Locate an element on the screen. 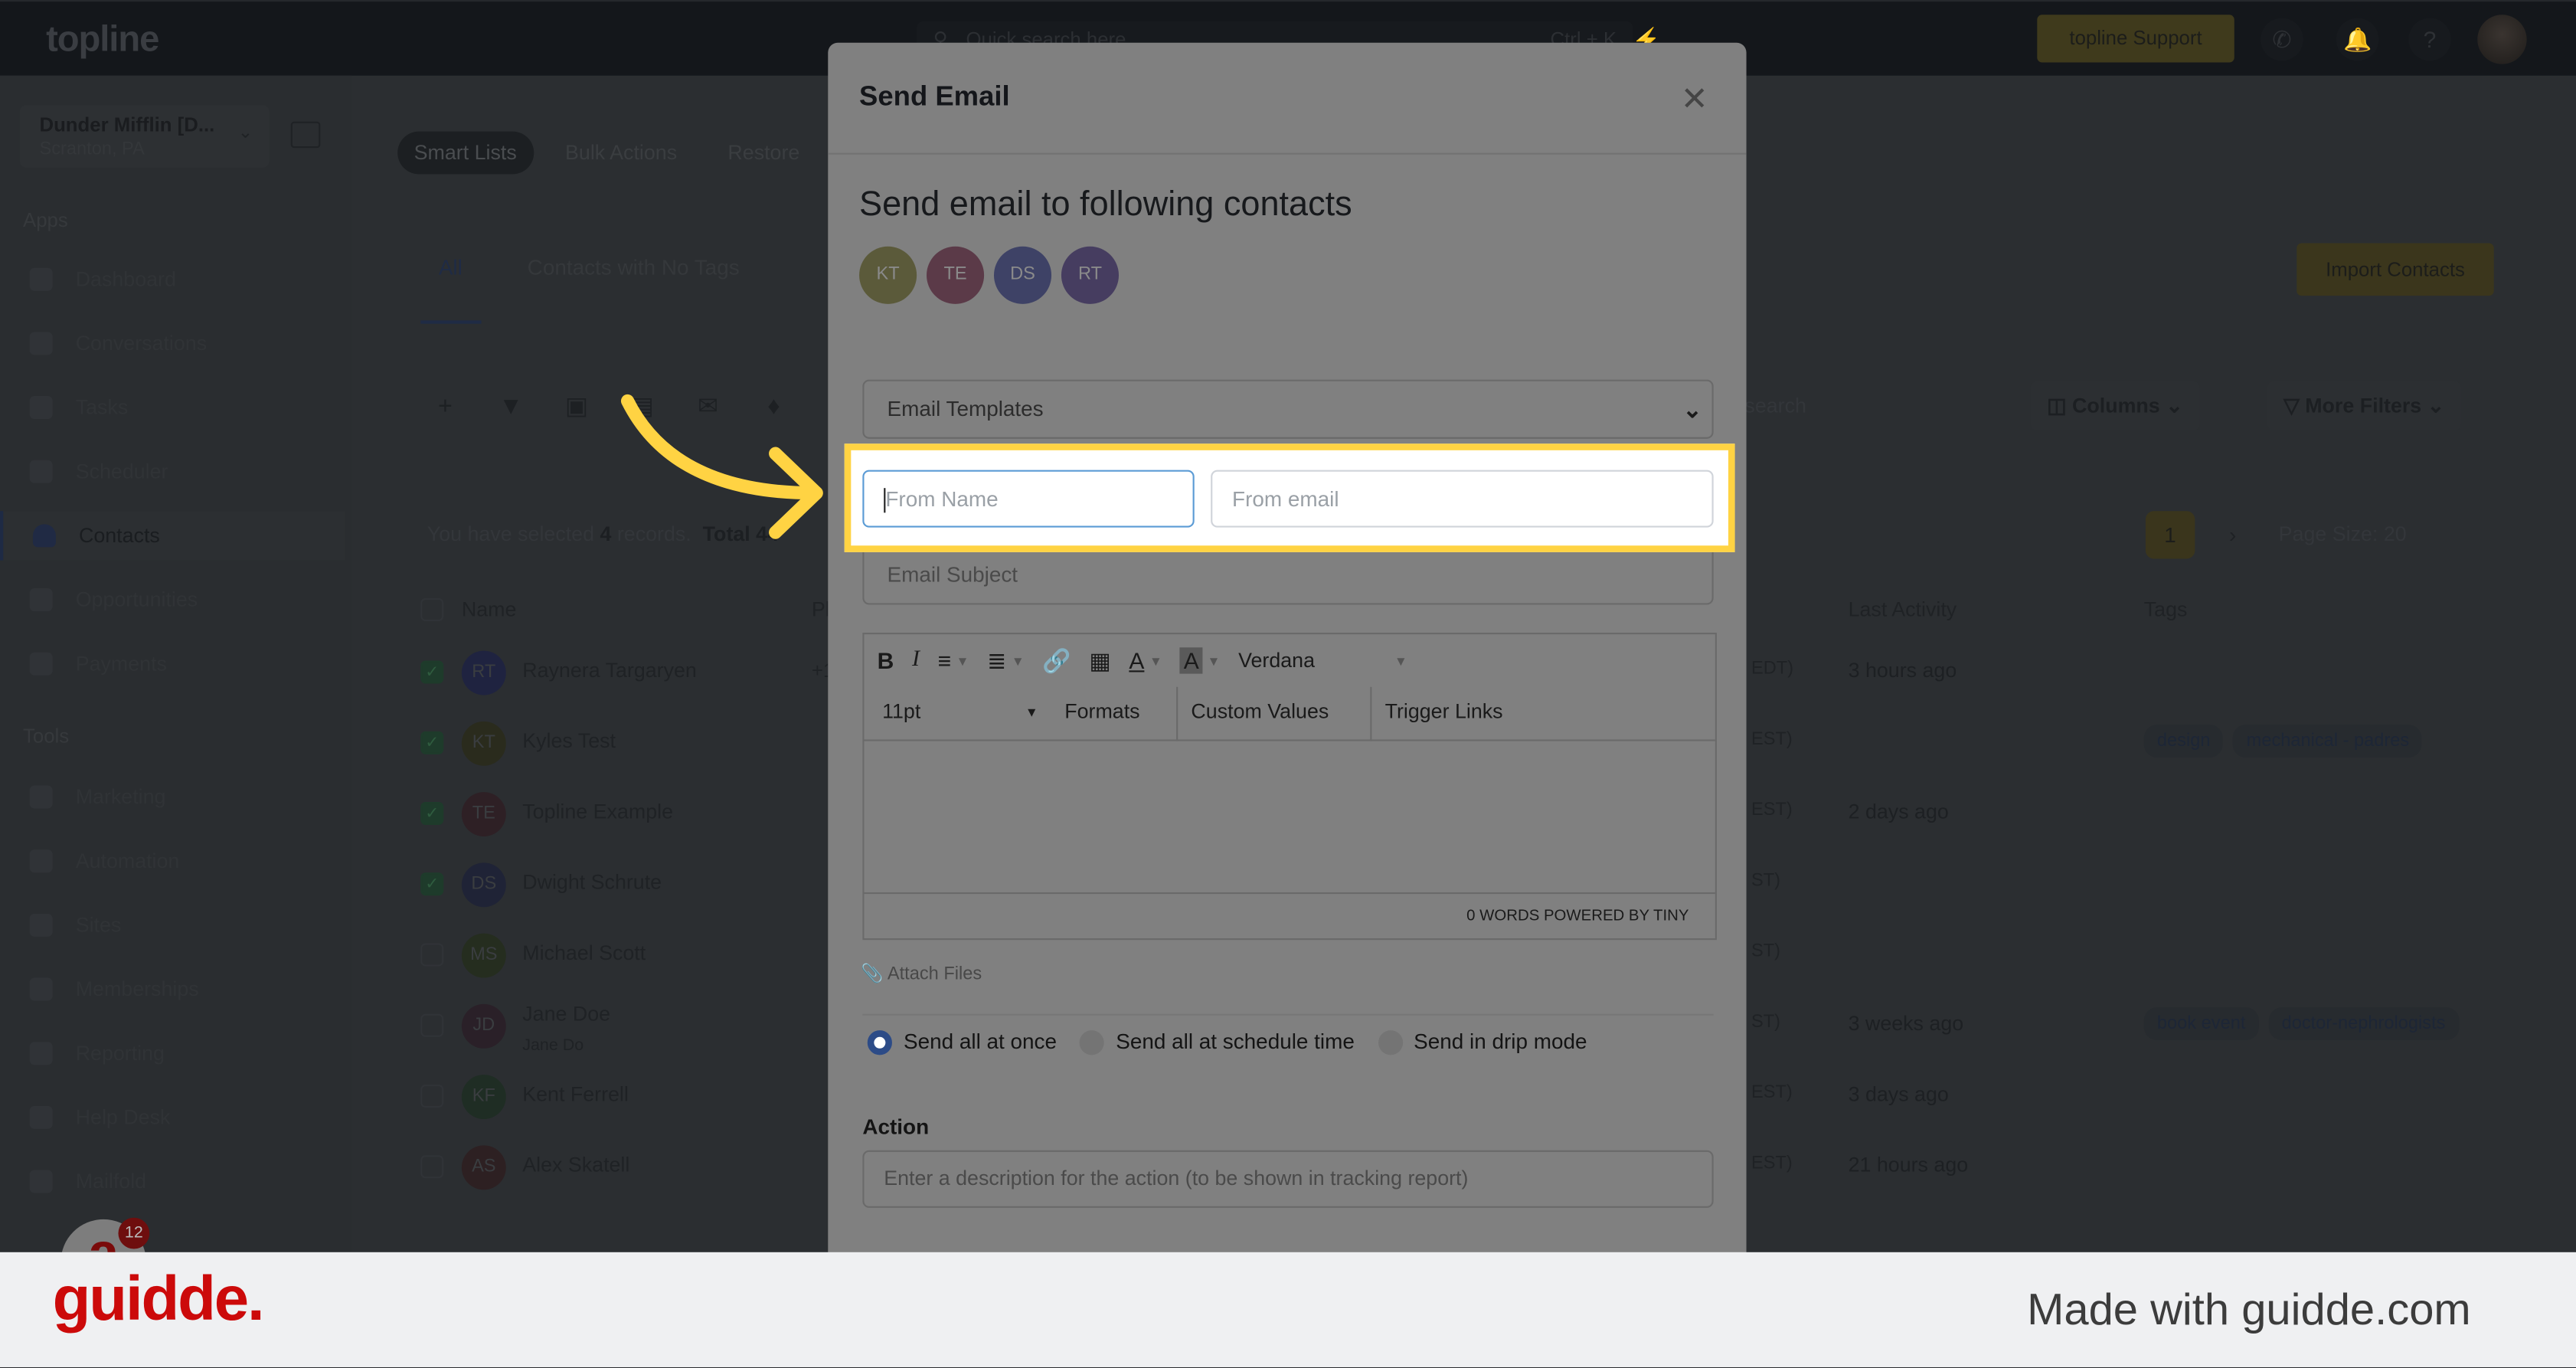 The height and width of the screenshot is (1368, 2576). made-with-text: Made with guidde.com is located at coordinates (2249, 1310).